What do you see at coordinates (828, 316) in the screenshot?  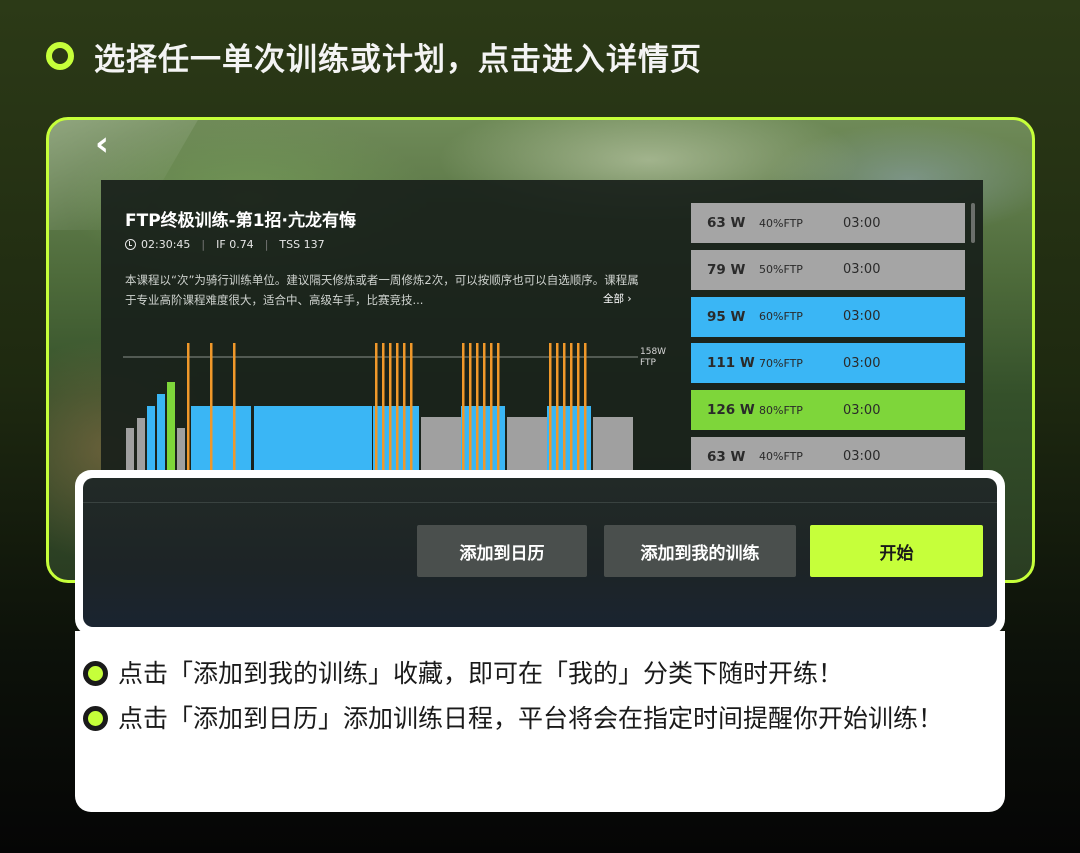 I see `interval-row: 95 W 60%FTP 03:00` at bounding box center [828, 316].